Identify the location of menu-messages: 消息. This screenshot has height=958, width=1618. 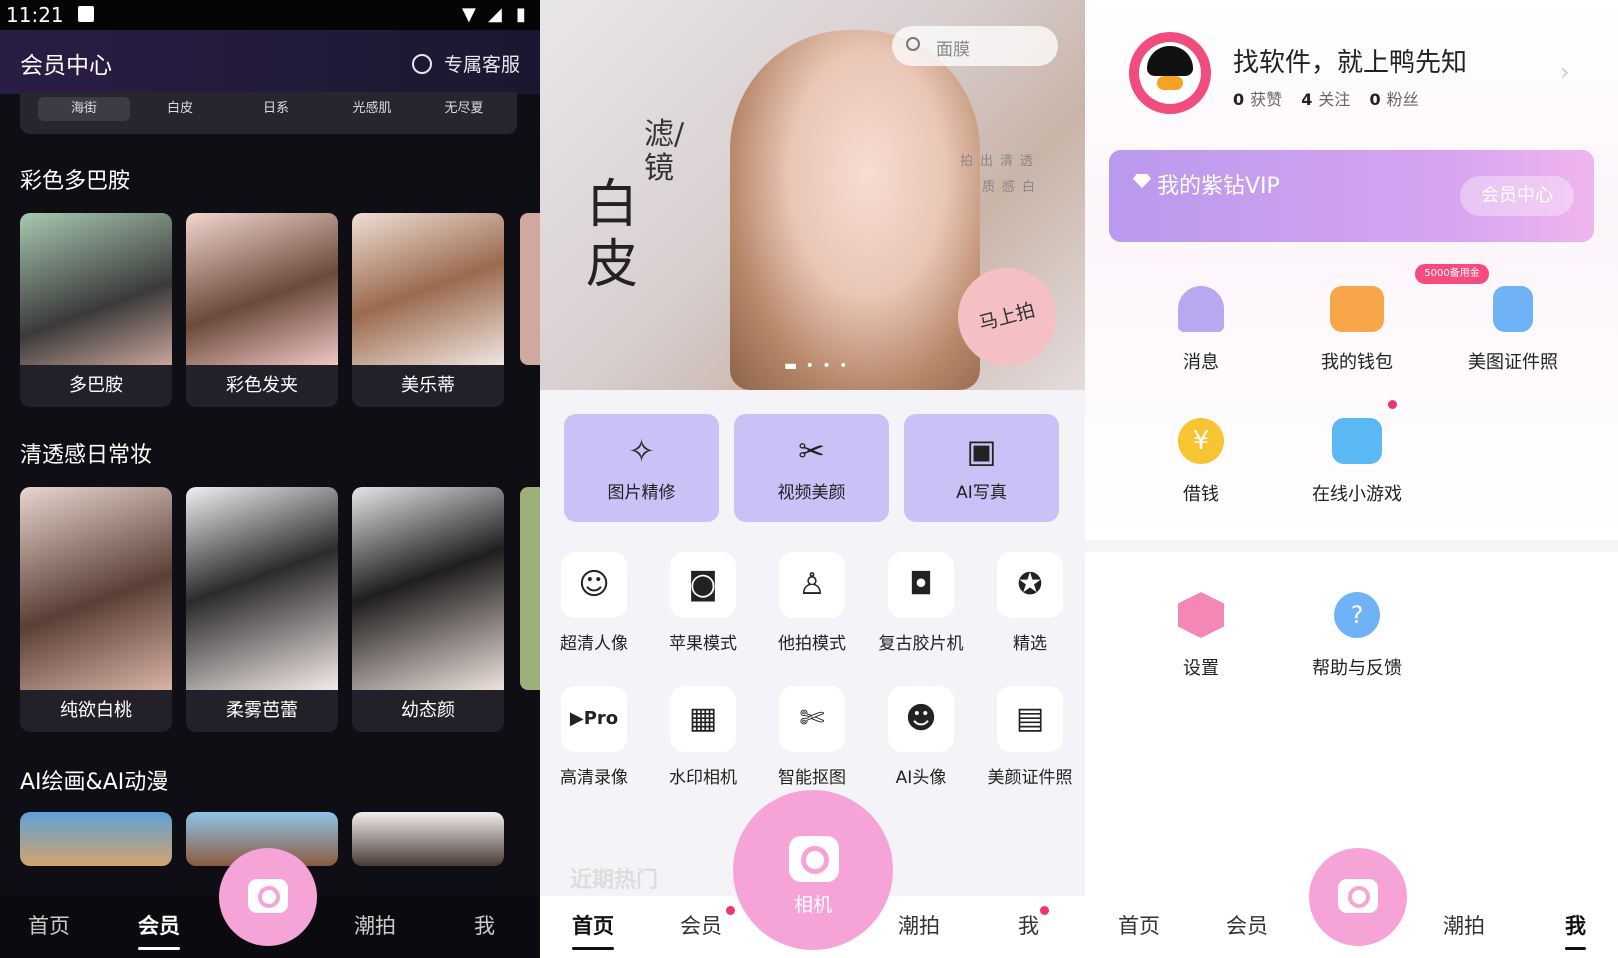
(1201, 330).